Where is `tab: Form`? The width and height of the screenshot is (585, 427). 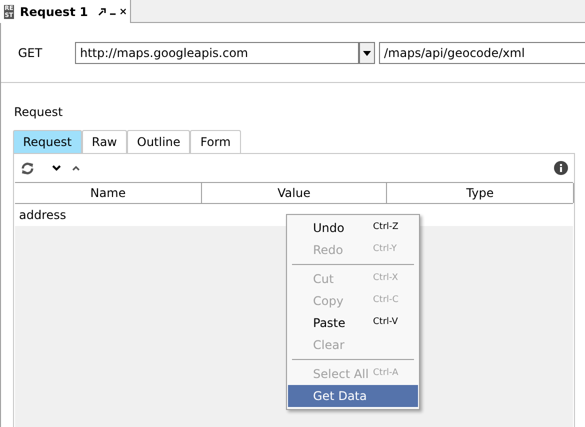 tab: Form is located at coordinates (215, 141).